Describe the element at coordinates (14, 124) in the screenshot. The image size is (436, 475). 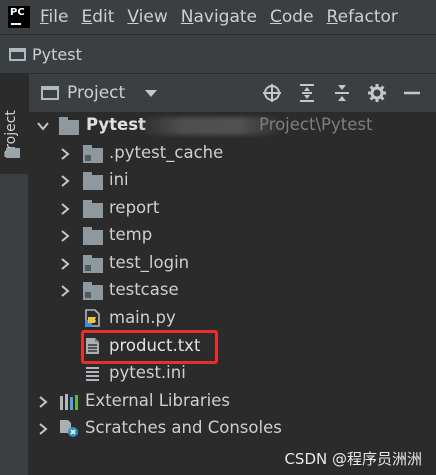
I see `project-tool-tab: Project` at that location.